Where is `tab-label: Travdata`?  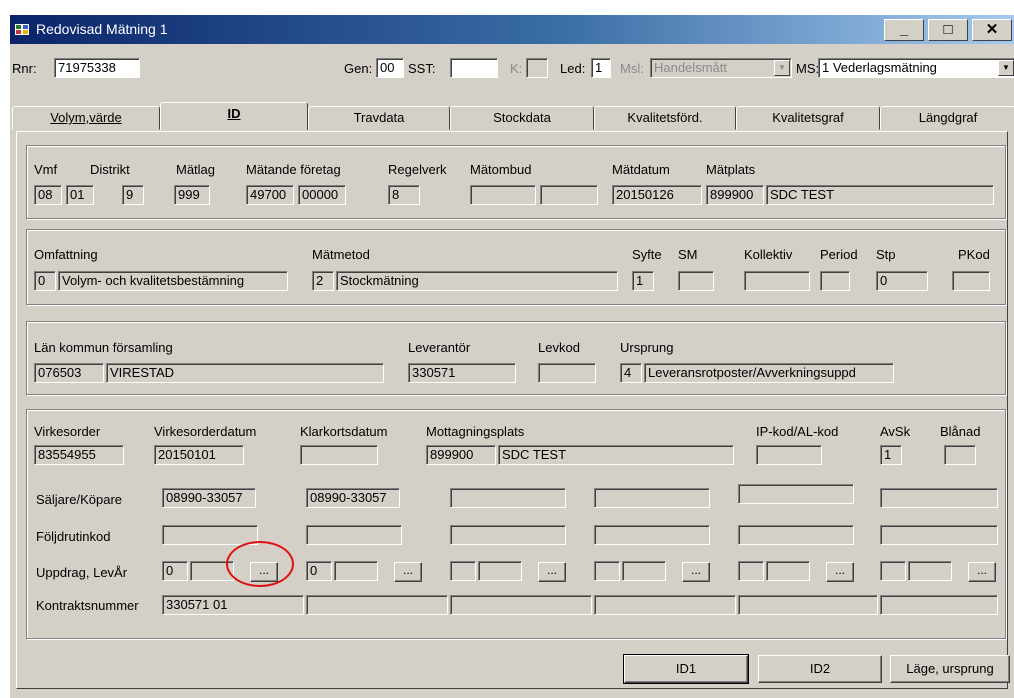
tab-label: Travdata is located at coordinates (379, 117).